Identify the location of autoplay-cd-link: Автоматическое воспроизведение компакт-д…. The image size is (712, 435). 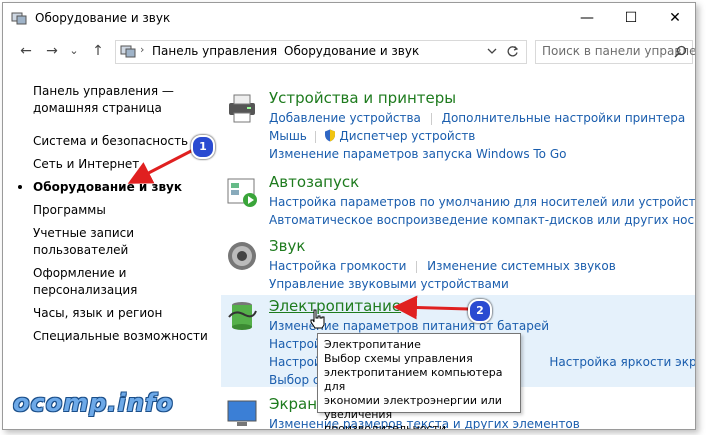
(482, 220).